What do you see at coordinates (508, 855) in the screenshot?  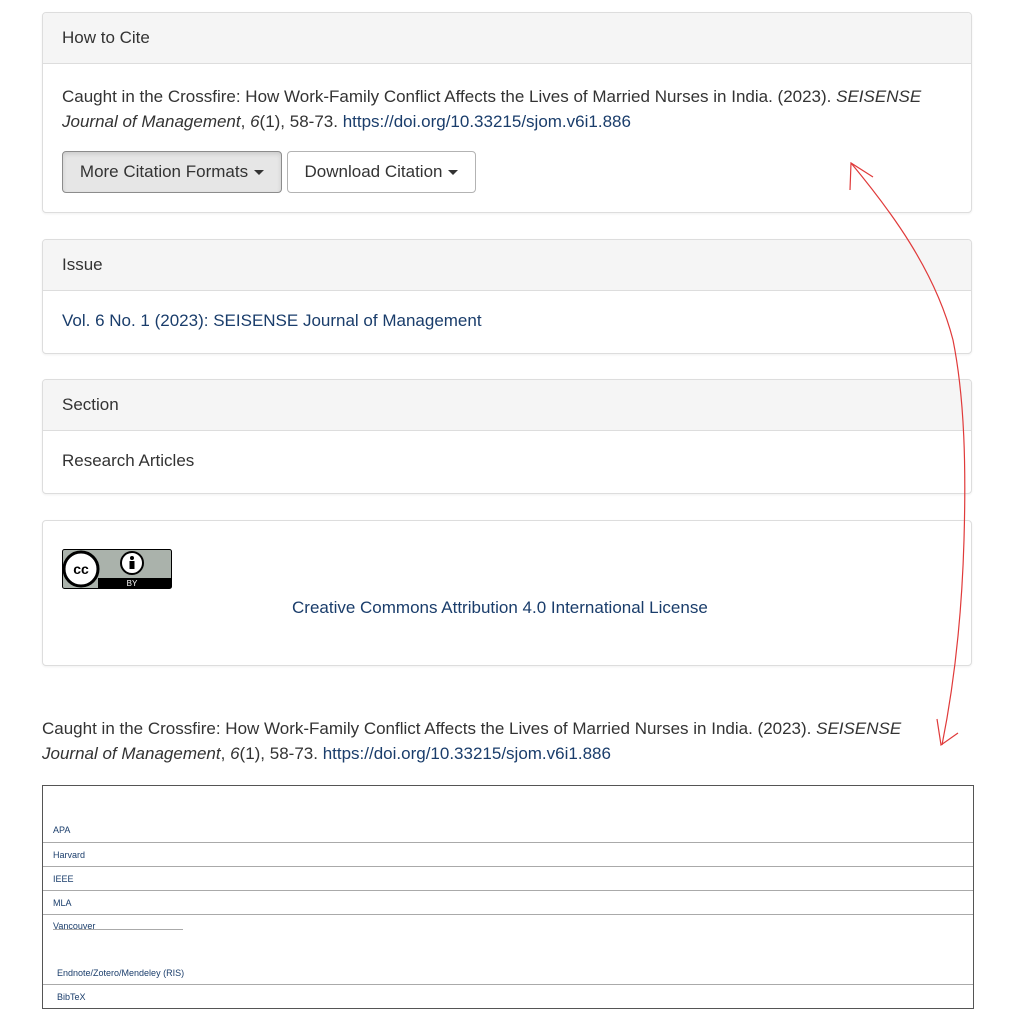 I see `format-item-harvard: Harvard` at bounding box center [508, 855].